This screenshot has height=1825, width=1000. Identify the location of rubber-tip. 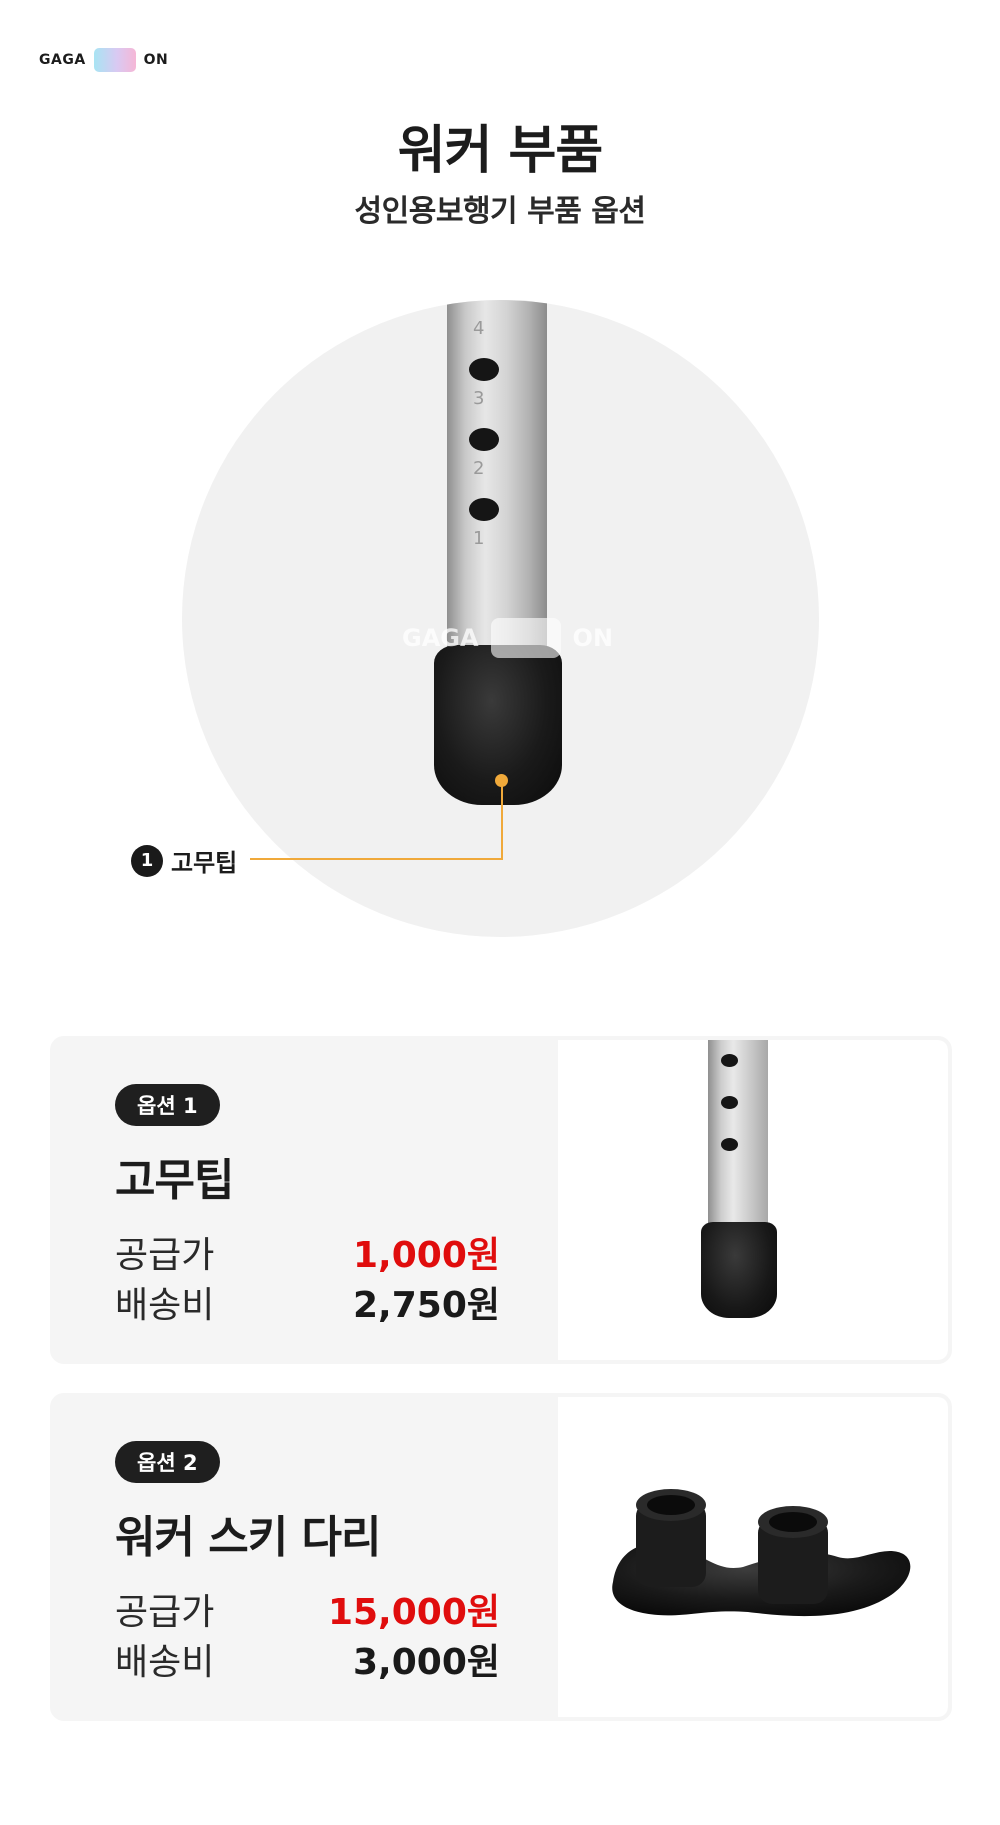
(739, 1270).